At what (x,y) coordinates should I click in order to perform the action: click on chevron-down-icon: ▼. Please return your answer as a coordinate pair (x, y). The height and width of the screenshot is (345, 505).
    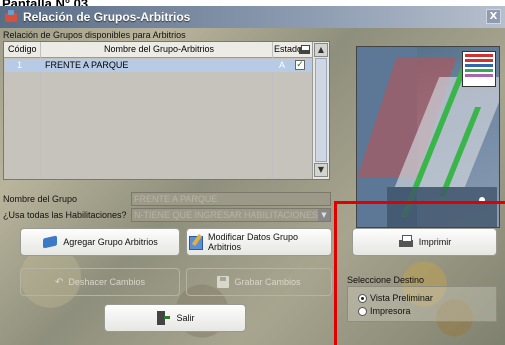
    Looking at the image, I should click on (324, 215).